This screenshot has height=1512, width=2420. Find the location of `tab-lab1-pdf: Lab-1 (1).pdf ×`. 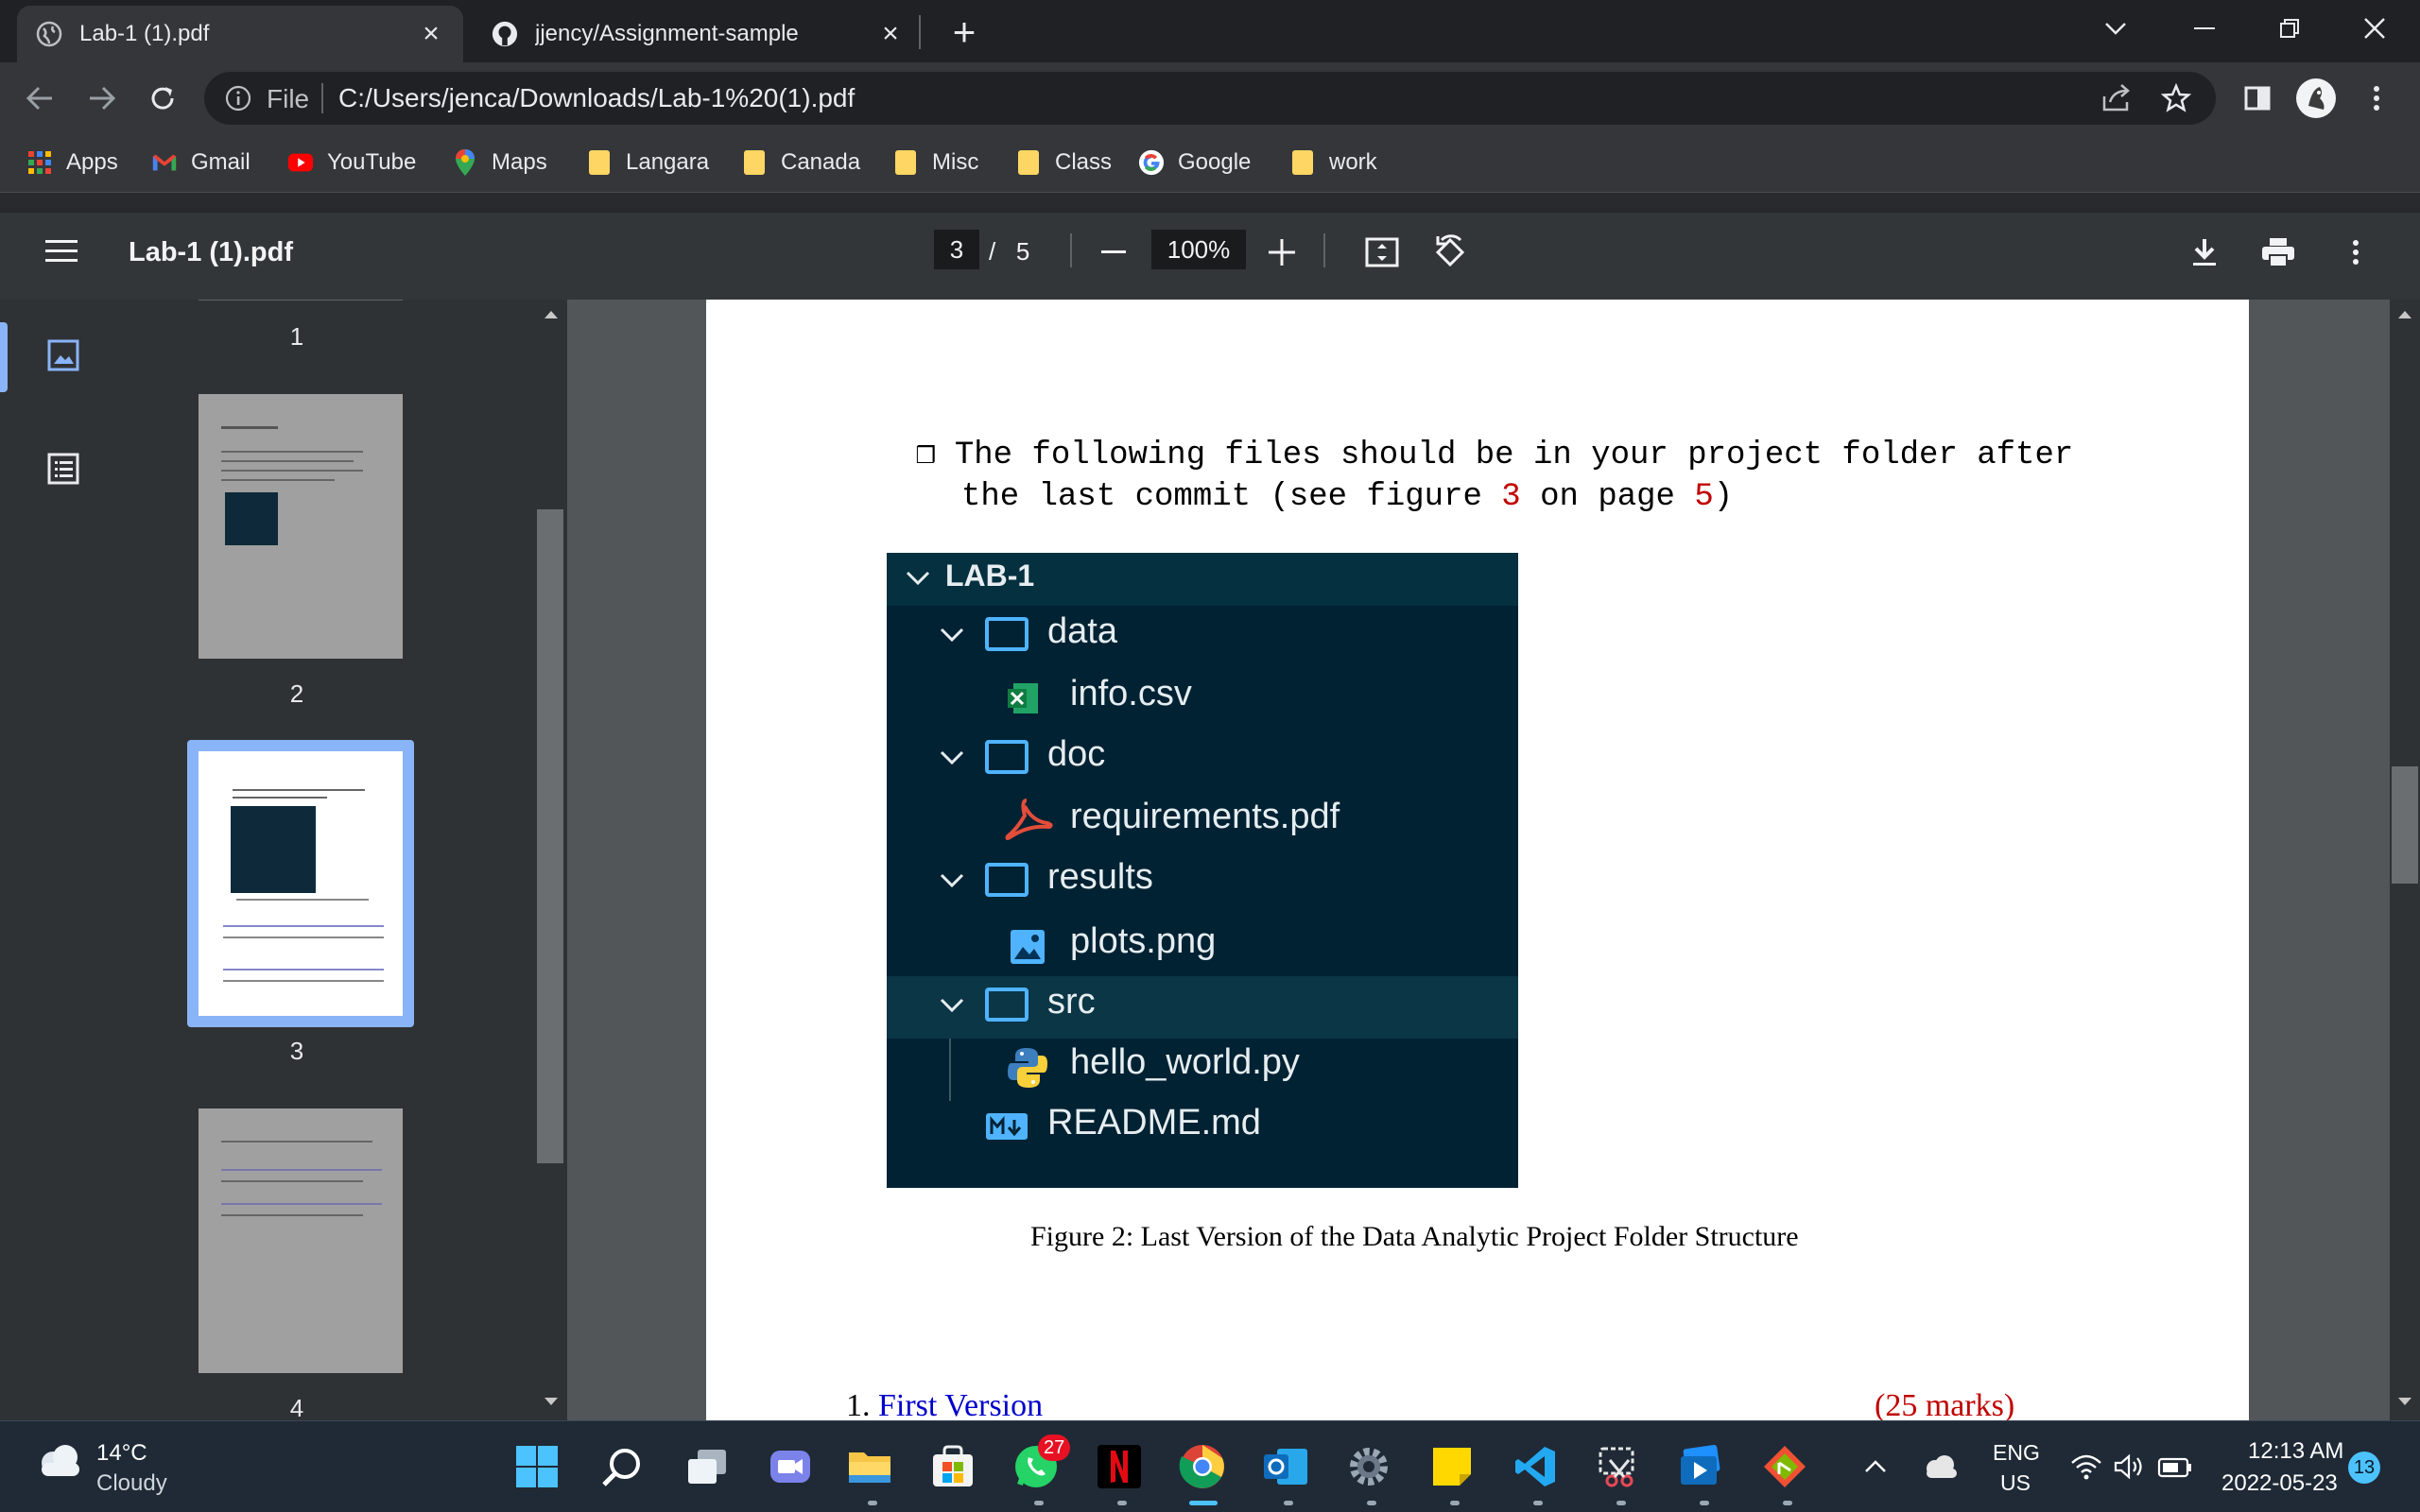

tab-lab1-pdf: Lab-1 (1).pdf × is located at coordinates (240, 34).